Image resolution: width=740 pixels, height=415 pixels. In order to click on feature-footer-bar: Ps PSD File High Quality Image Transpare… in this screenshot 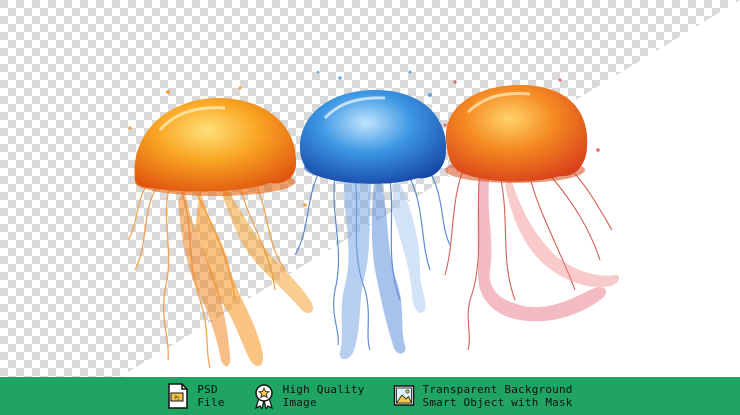, I will do `click(370, 396)`.